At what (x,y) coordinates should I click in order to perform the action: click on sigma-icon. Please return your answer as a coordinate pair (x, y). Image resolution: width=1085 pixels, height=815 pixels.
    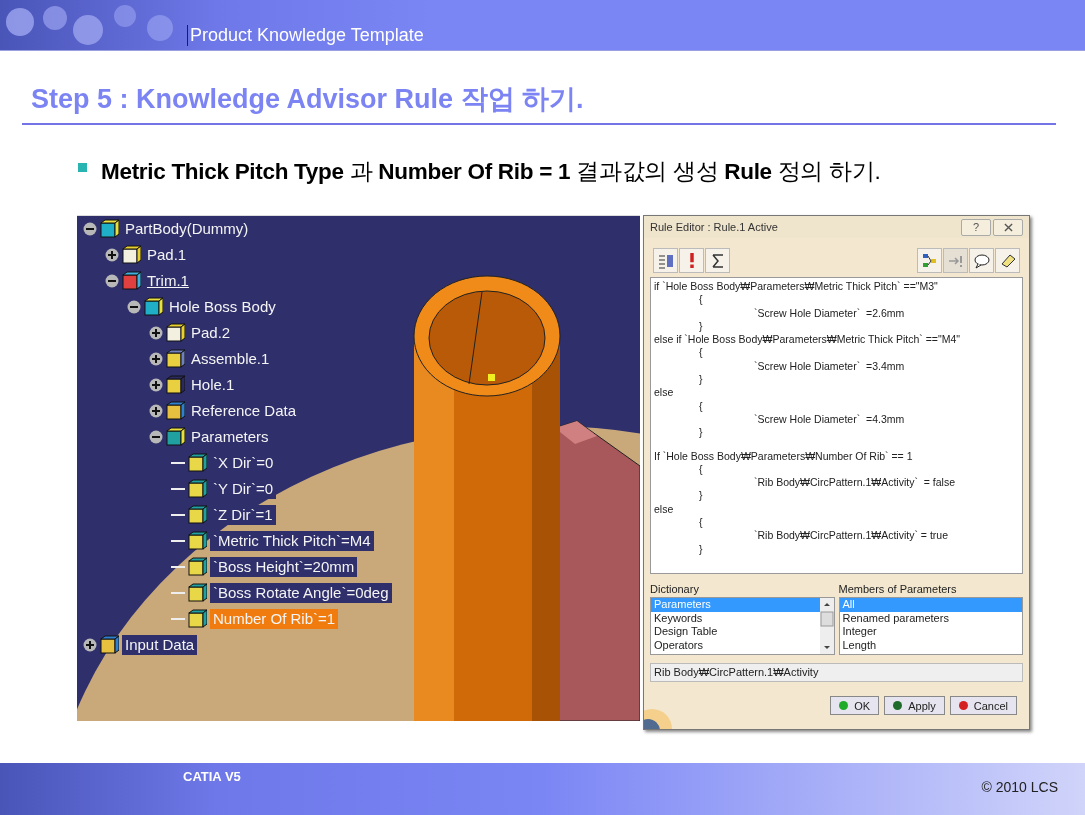
    Looking at the image, I should click on (717, 260).